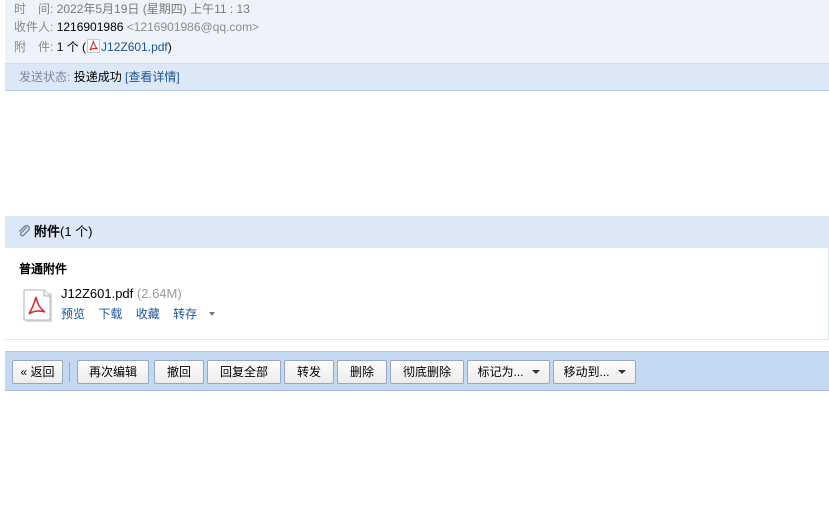 Image resolution: width=829 pixels, height=524 pixels. I want to click on attachment-label: 附 件:, so click(34, 47).